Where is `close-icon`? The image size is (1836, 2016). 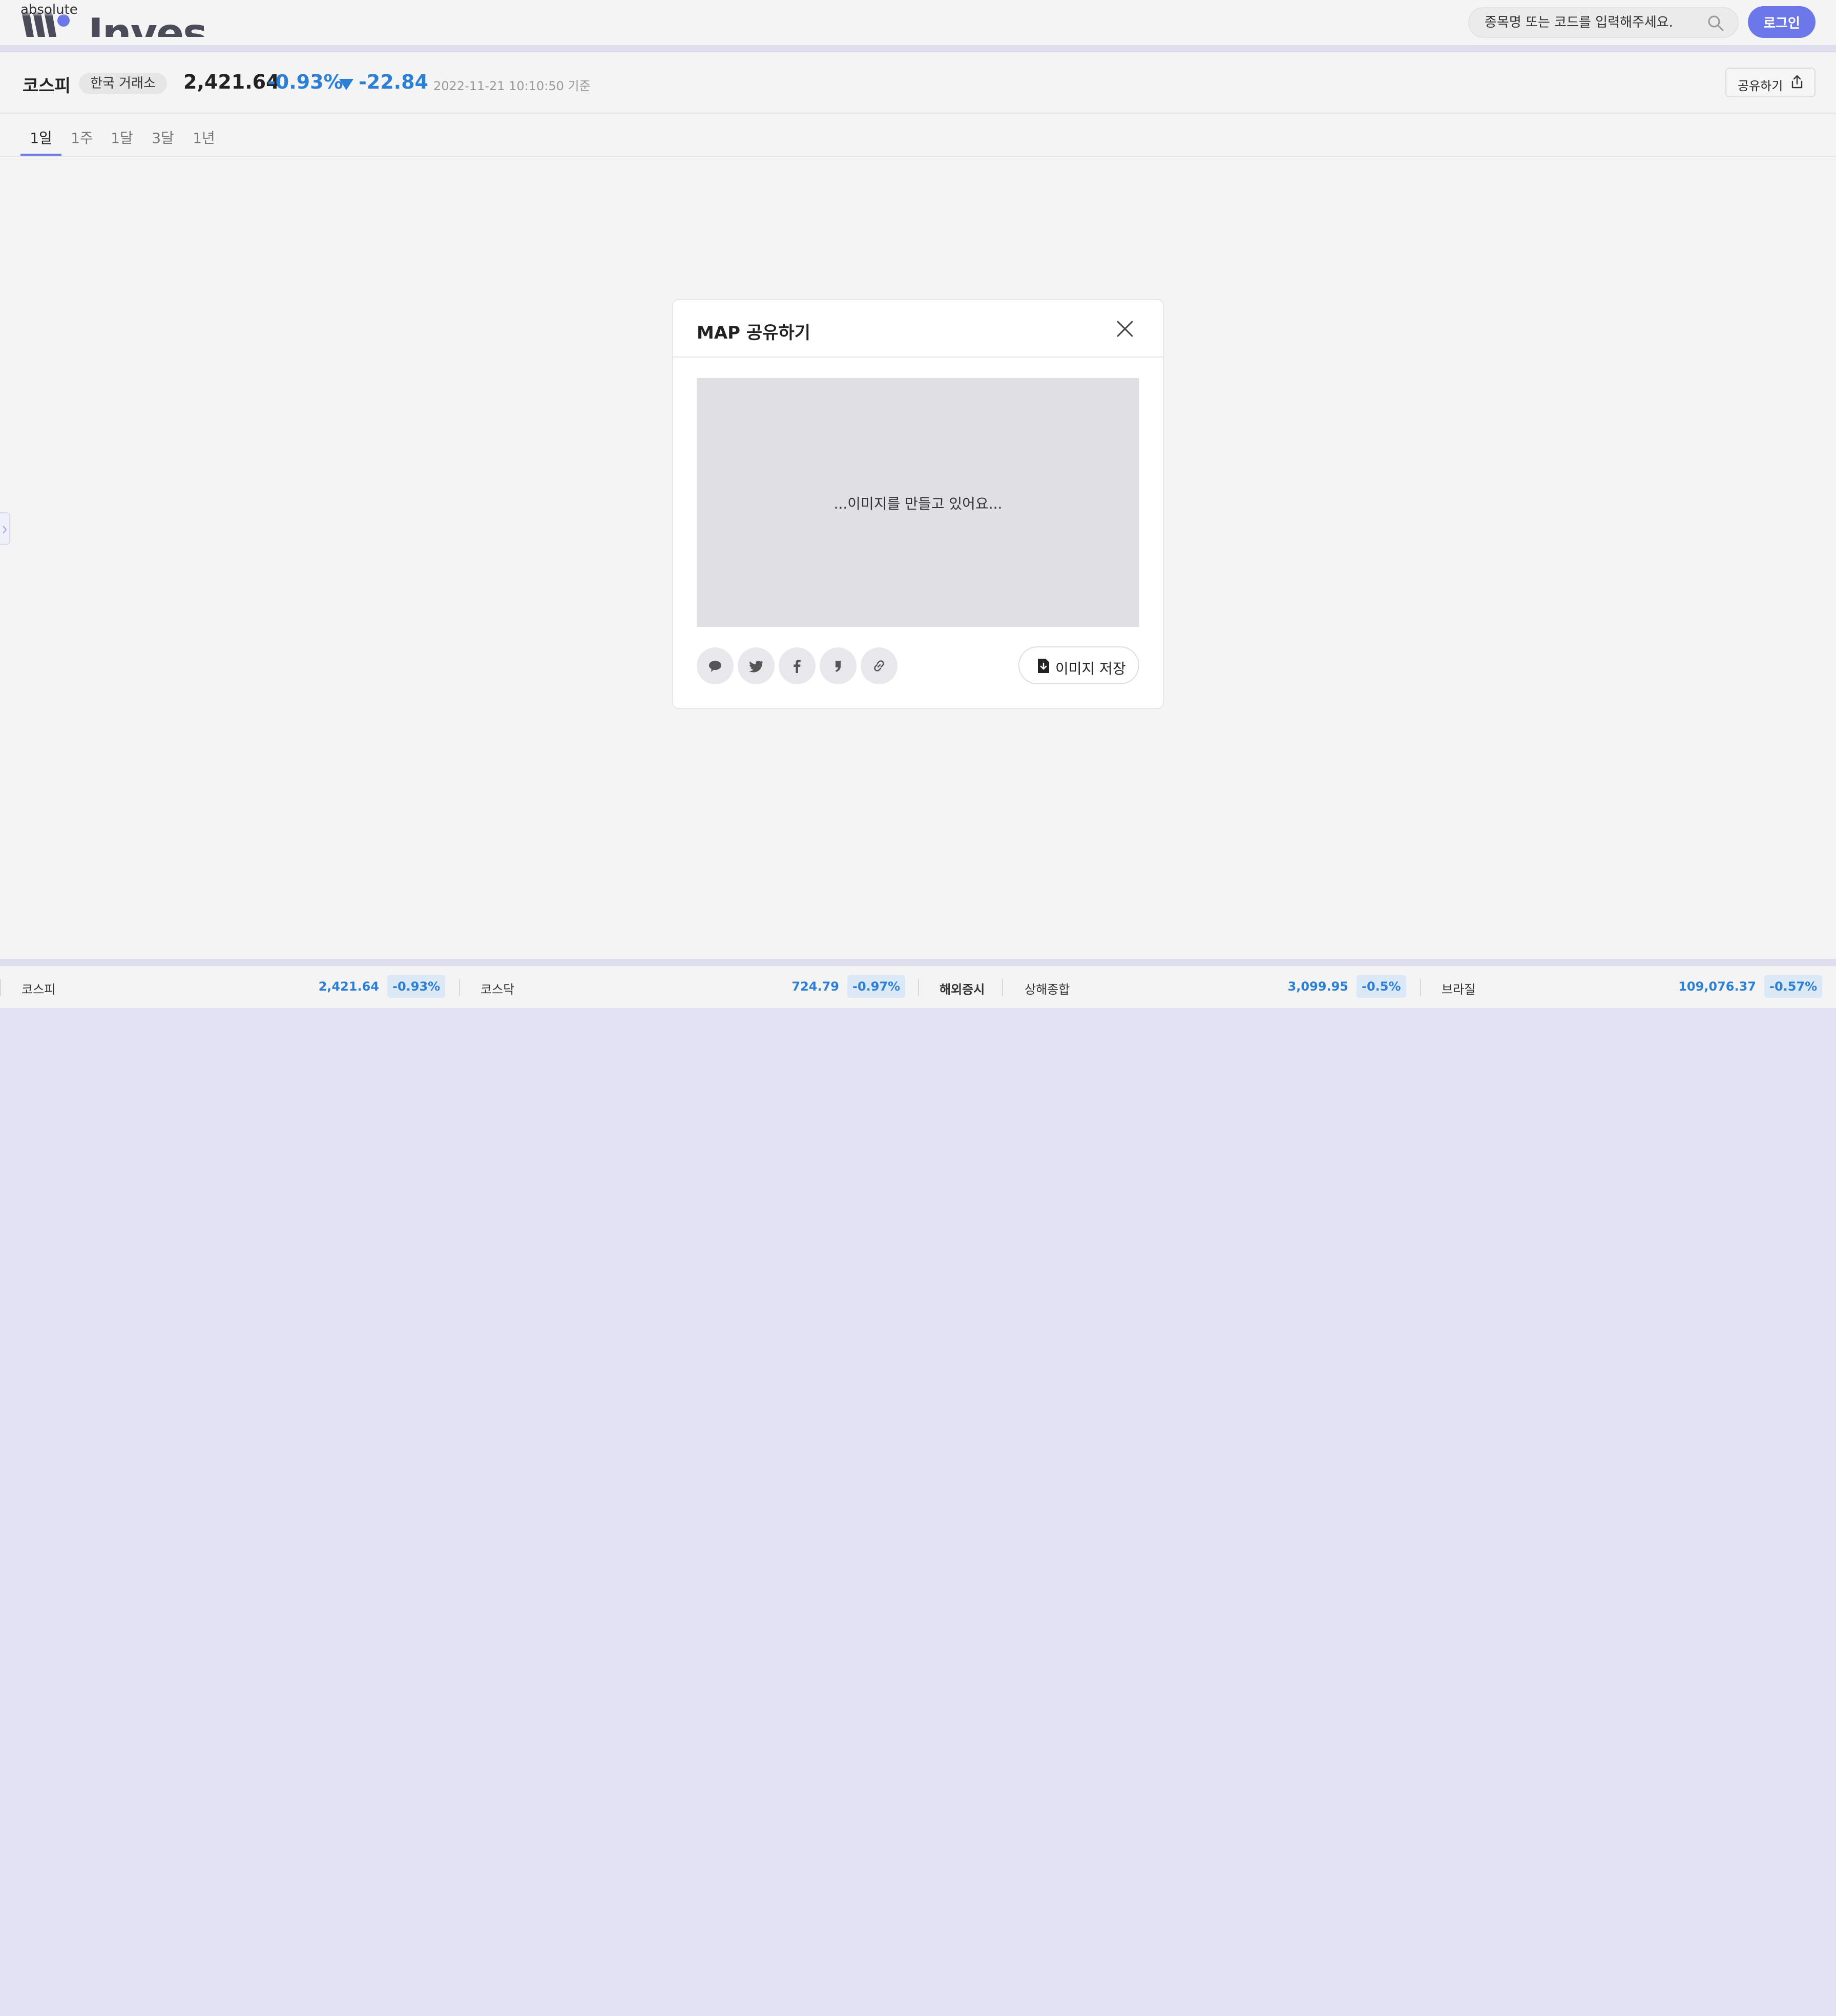
close-icon is located at coordinates (1125, 329).